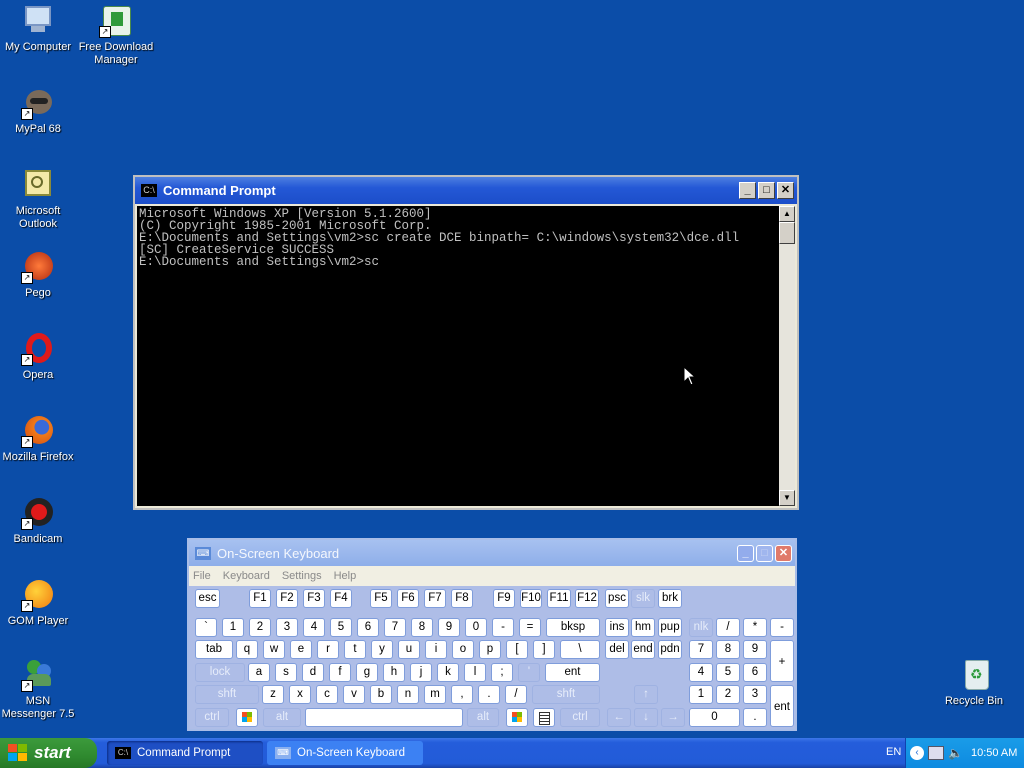  What do you see at coordinates (701, 694) in the screenshot?
I see `key-np1: 1` at bounding box center [701, 694].